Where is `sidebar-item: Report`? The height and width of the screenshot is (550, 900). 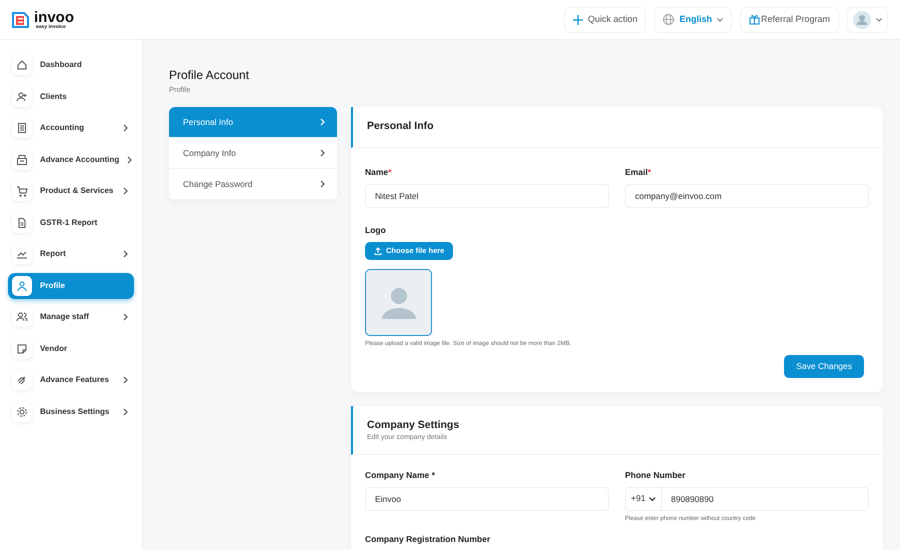 sidebar-item: Report is located at coordinates (71, 254).